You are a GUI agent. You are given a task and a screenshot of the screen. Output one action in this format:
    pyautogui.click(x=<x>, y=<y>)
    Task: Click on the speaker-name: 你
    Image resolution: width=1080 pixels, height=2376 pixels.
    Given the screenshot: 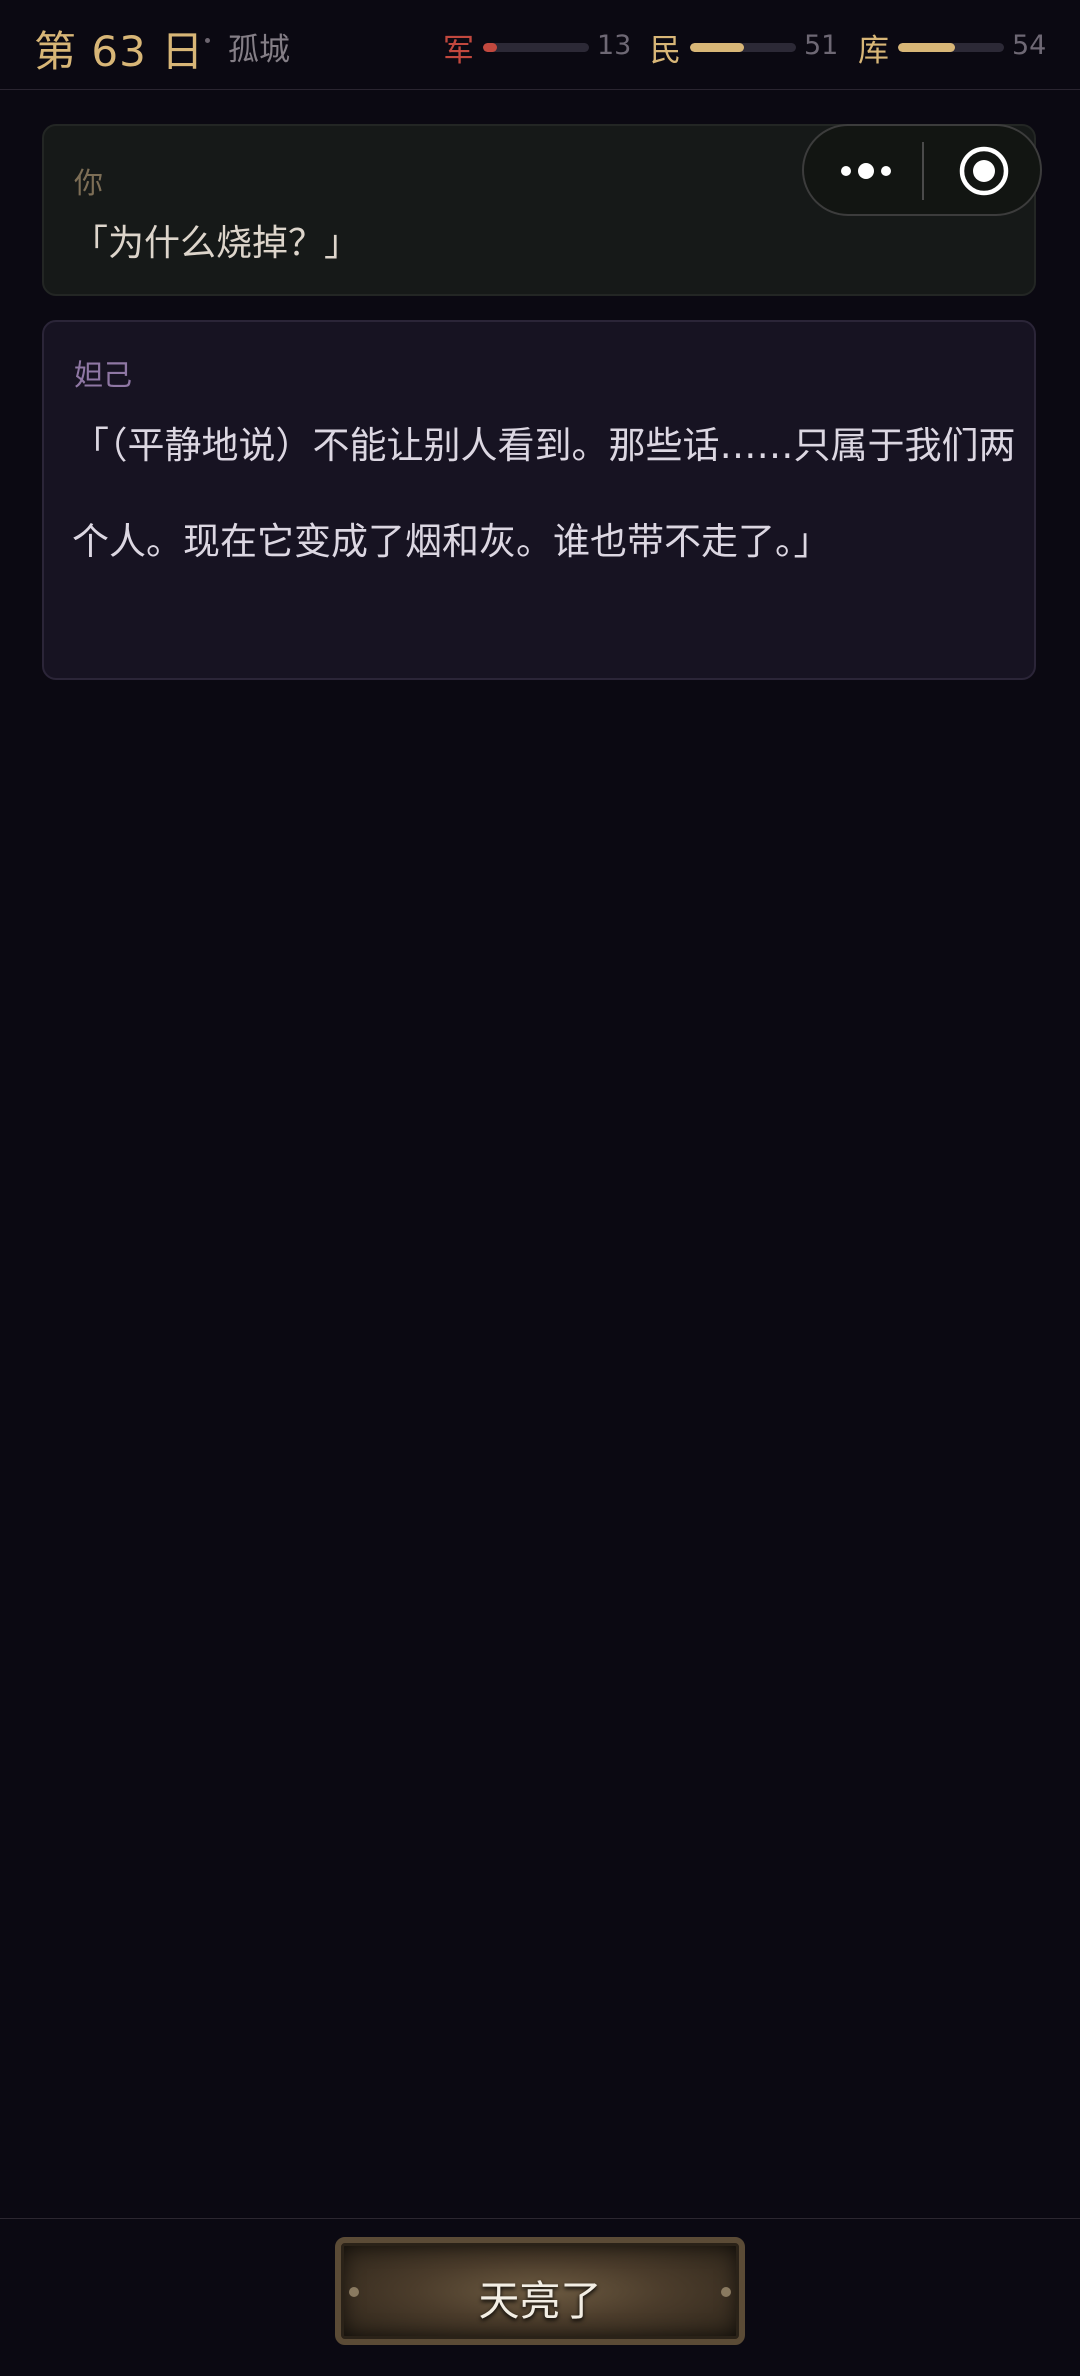 What is the action you would take?
    pyautogui.click(x=89, y=183)
    